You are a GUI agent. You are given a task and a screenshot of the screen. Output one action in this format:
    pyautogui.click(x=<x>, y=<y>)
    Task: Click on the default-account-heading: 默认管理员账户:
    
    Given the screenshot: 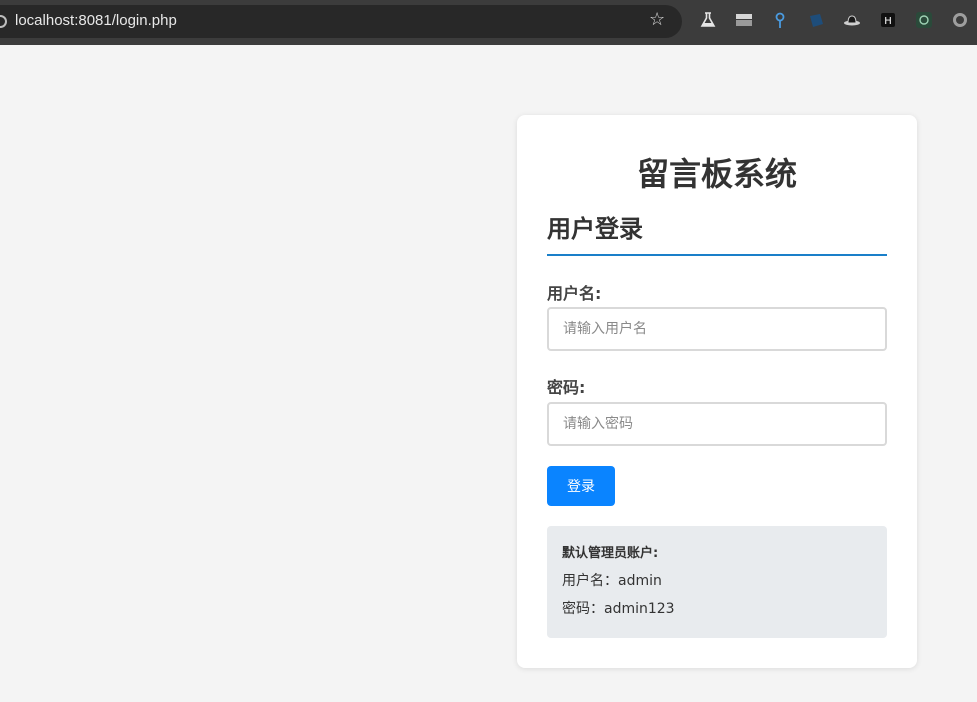 What is the action you would take?
    pyautogui.click(x=610, y=553)
    